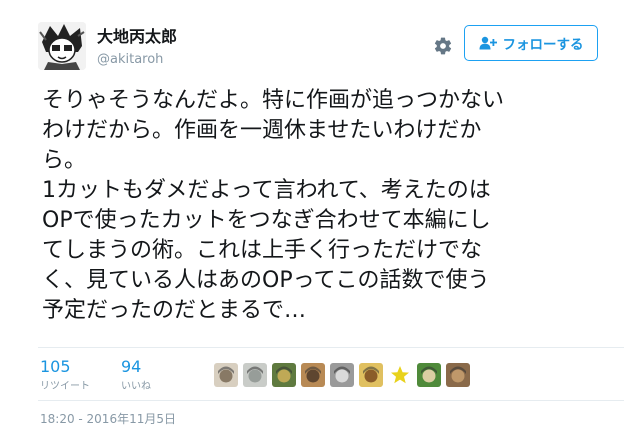  I want to click on author-name: 大地丙太郎, so click(137, 37).